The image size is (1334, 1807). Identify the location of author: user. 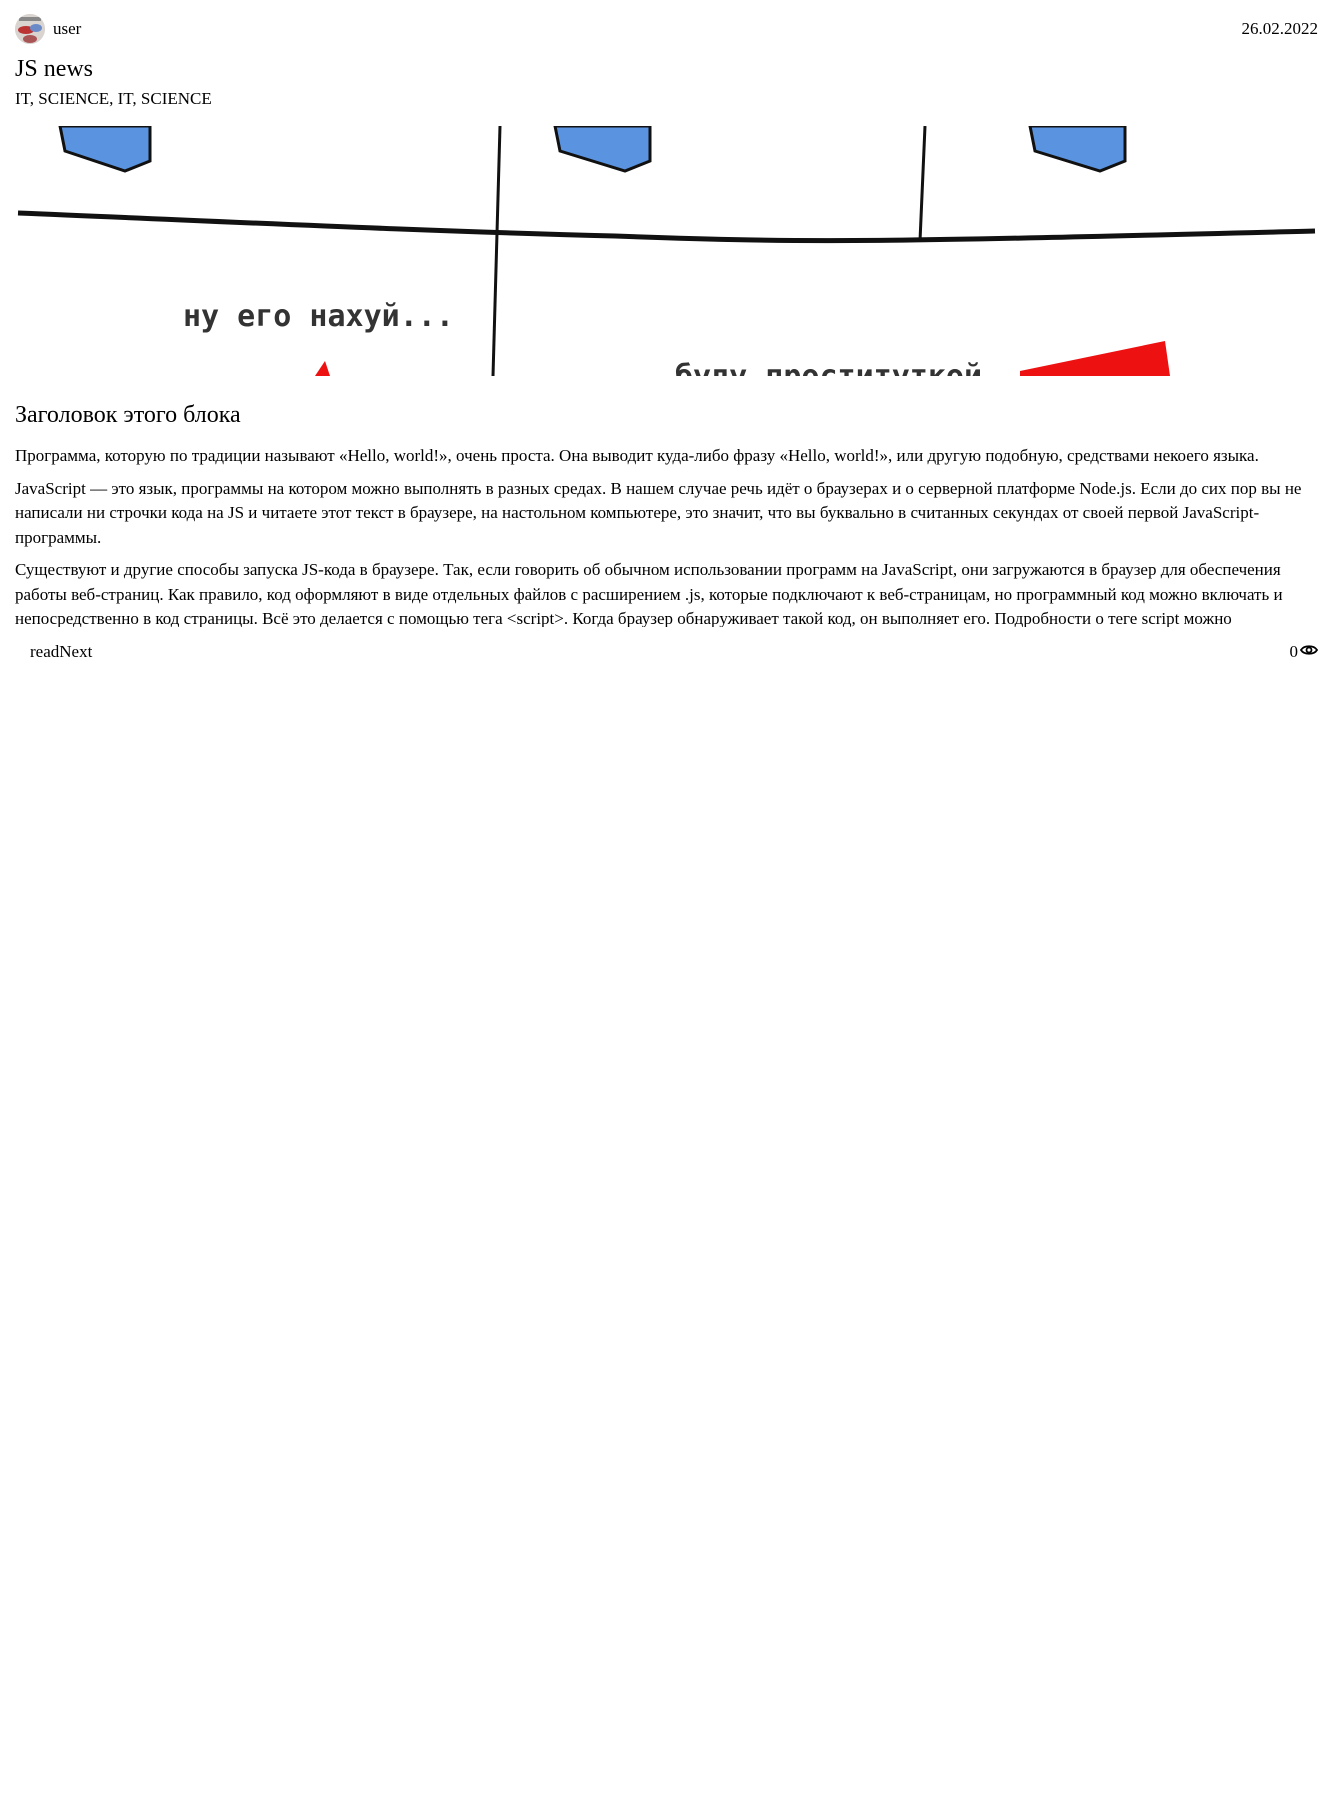
(48, 29).